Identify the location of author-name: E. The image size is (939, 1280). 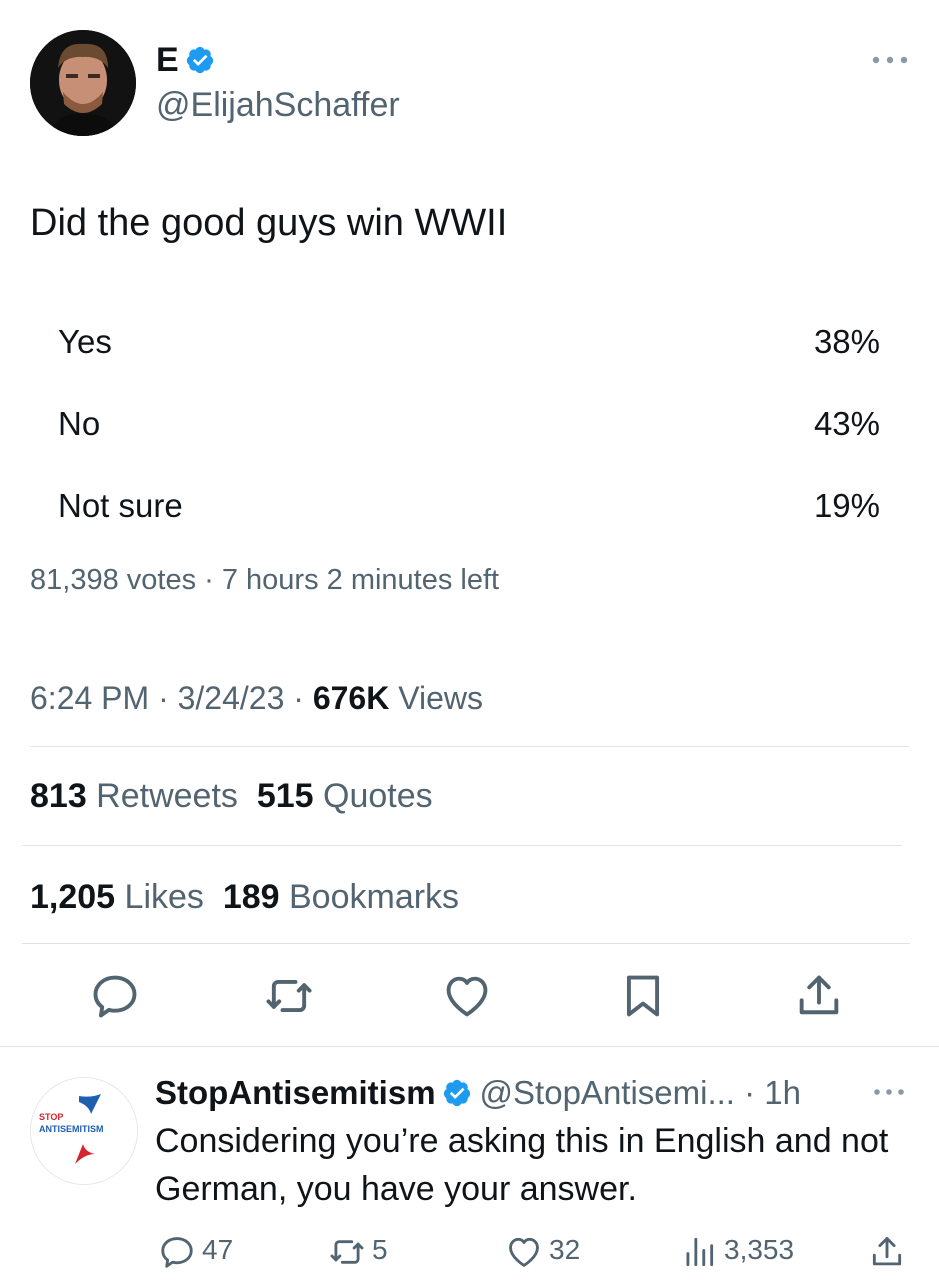
(185, 62).